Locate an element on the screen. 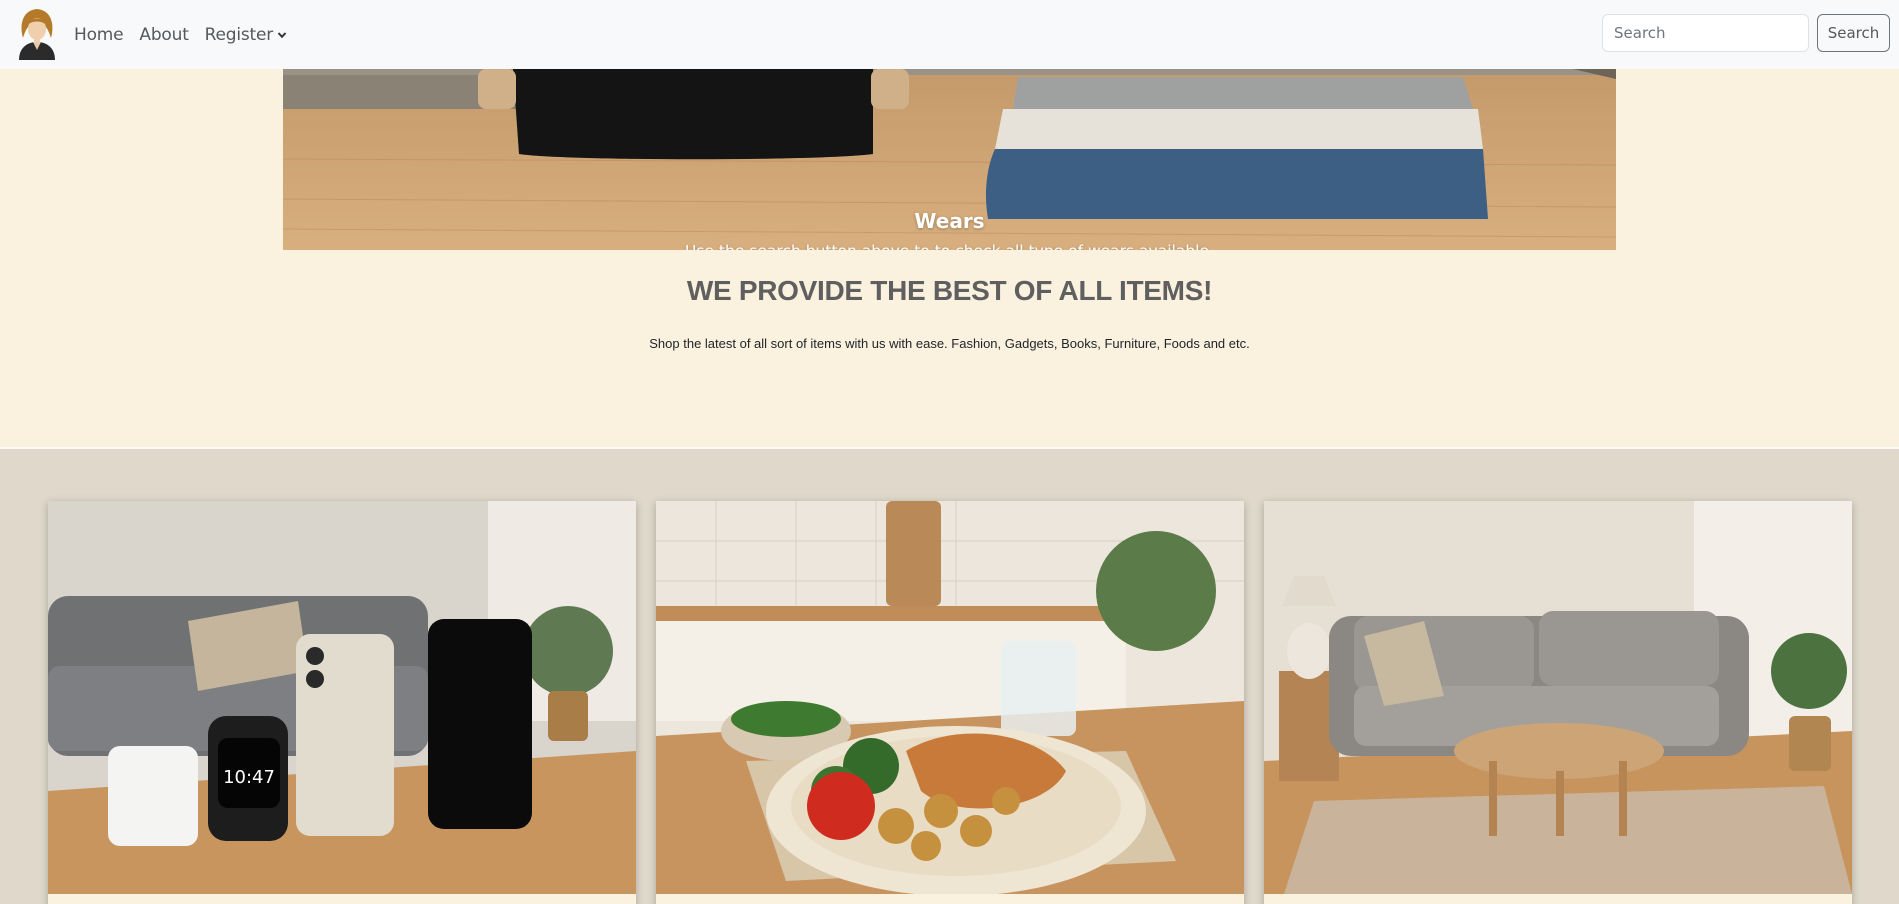  card-gadgets: 10:47 is located at coordinates (342, 702).